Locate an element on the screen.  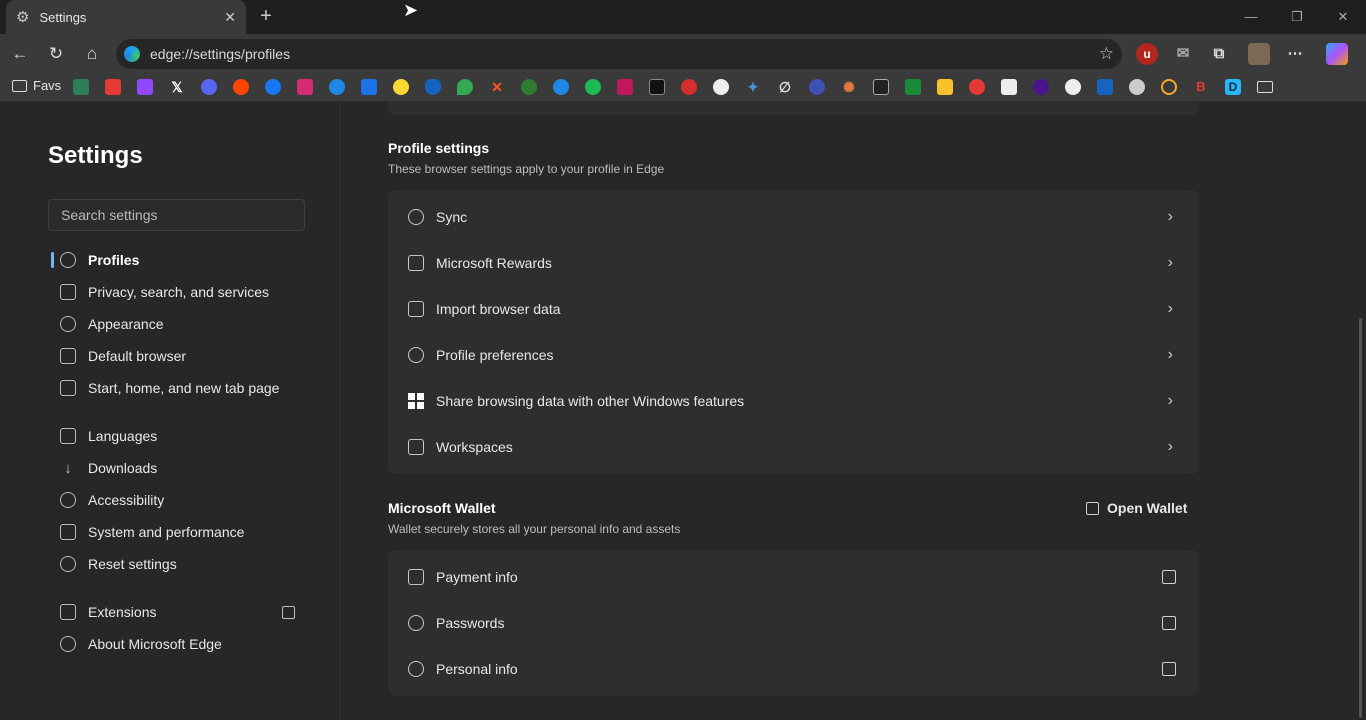
favicon-b-icon: B is located at coordinates (1201, 87).